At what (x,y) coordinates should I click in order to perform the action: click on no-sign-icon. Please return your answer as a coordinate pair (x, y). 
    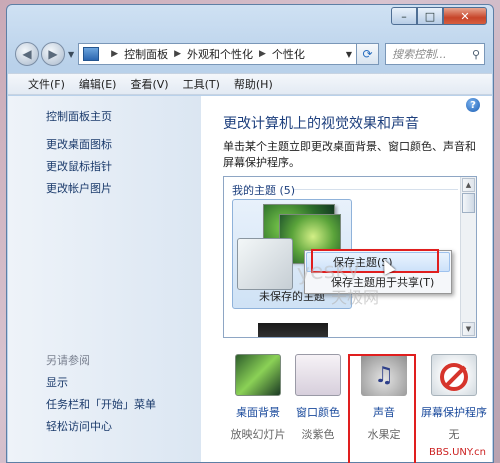
    Looking at the image, I should click on (454, 377).